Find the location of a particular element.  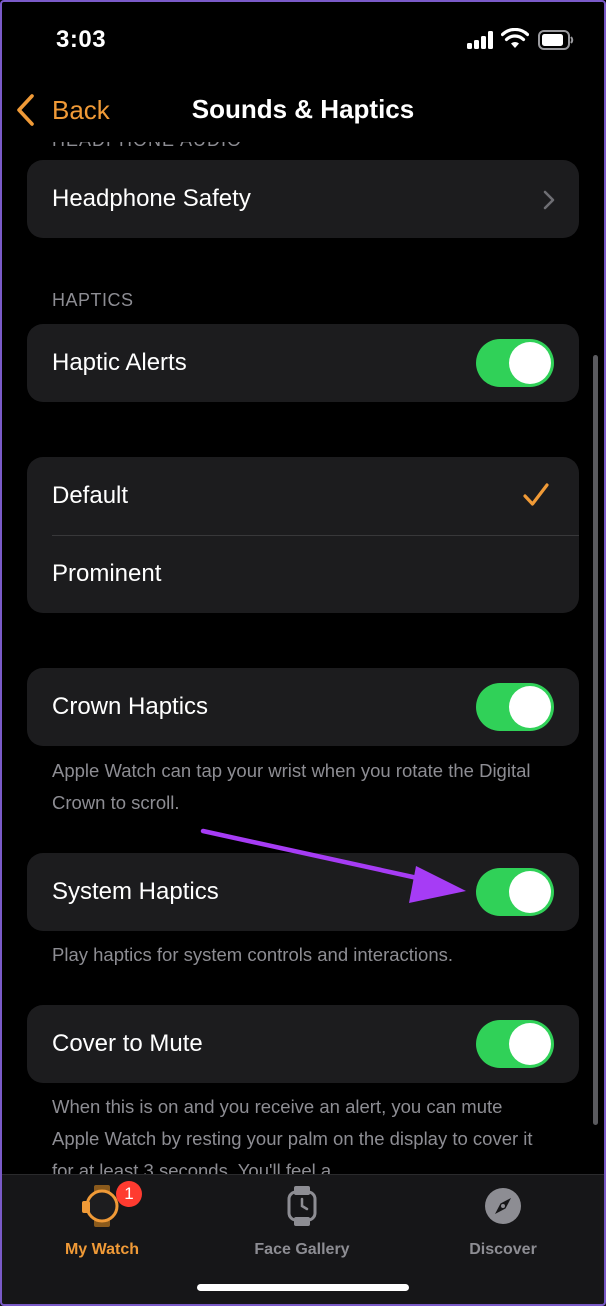

headphone-safety-row: Headphone Safety is located at coordinates (303, 199).